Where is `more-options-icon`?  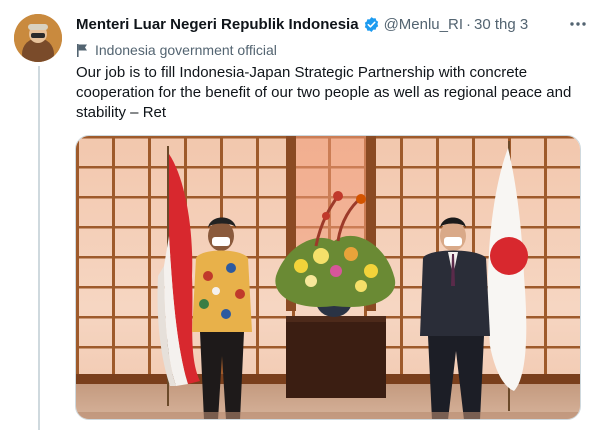
more-options-icon is located at coordinates (578, 24).